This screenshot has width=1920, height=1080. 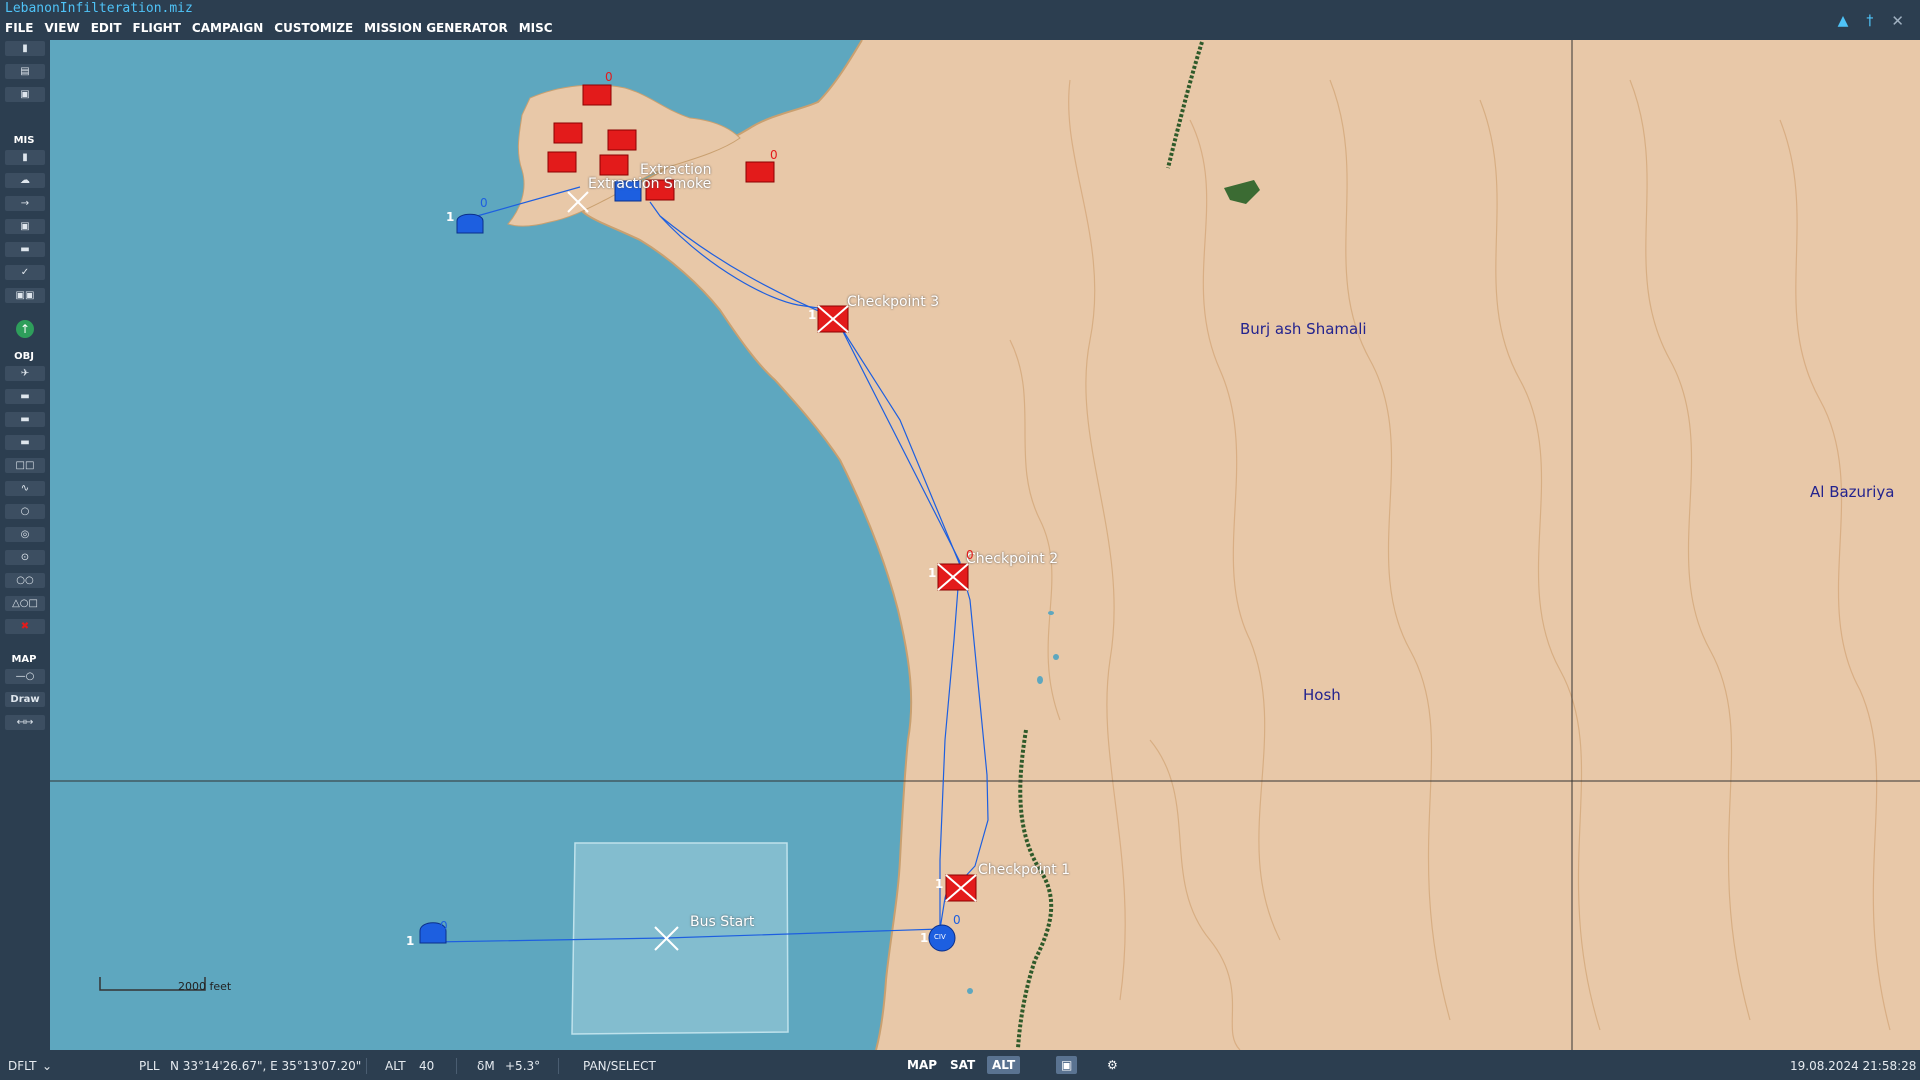 I want to click on sat-mode-button: SAT, so click(x=962, y=1065).